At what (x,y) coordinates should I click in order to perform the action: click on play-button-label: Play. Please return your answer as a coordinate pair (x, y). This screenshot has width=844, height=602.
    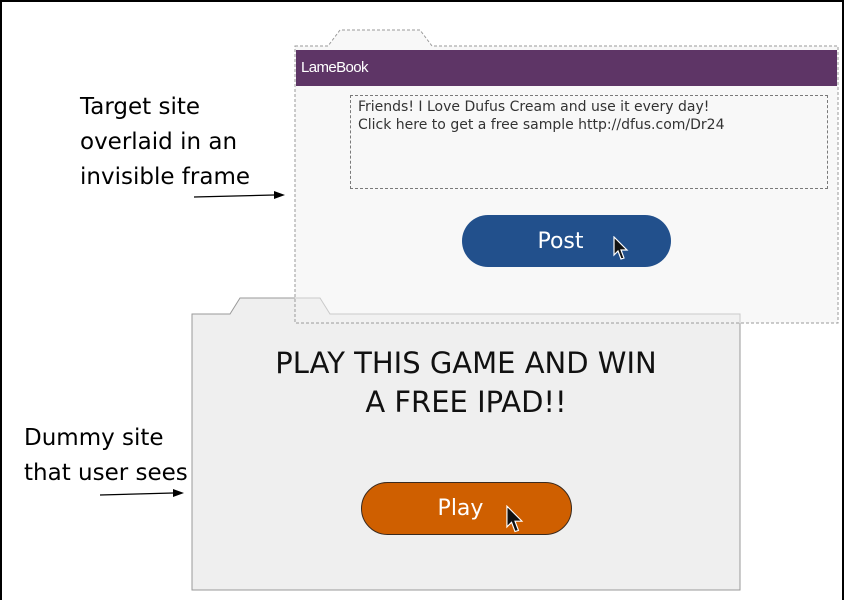
    Looking at the image, I should click on (460, 508).